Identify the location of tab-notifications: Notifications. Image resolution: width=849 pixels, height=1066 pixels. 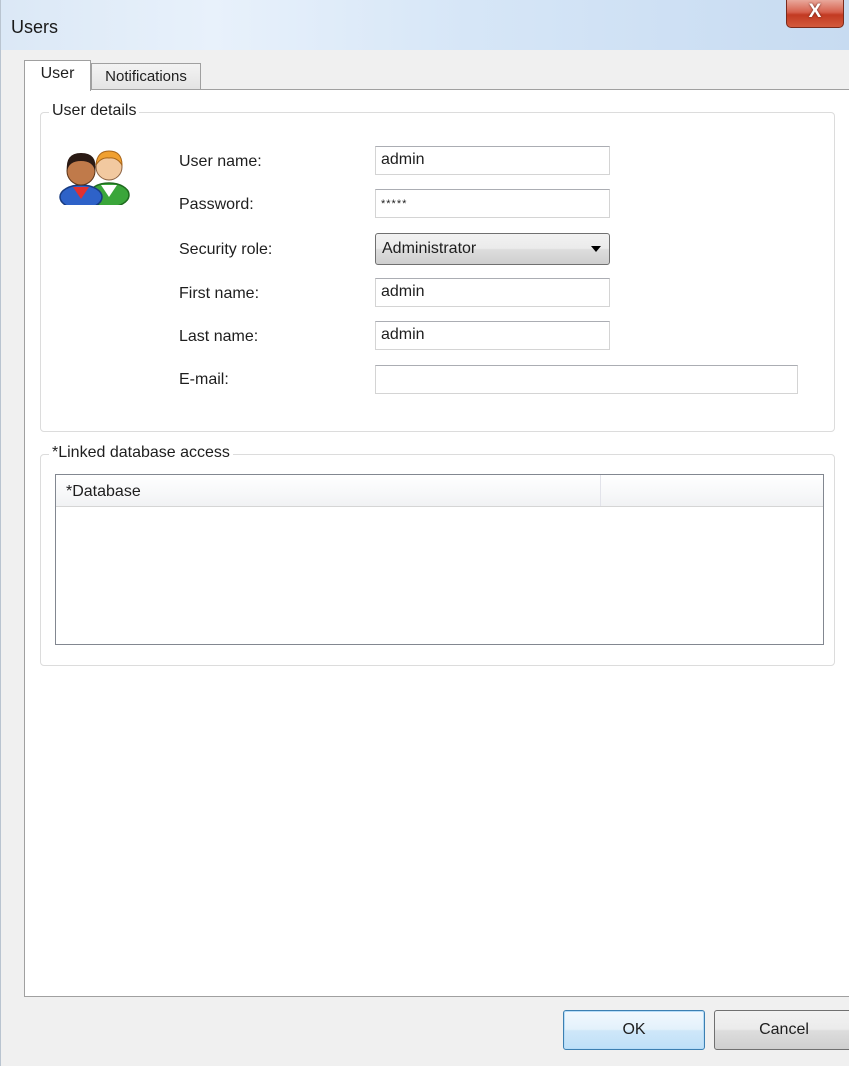
(146, 76).